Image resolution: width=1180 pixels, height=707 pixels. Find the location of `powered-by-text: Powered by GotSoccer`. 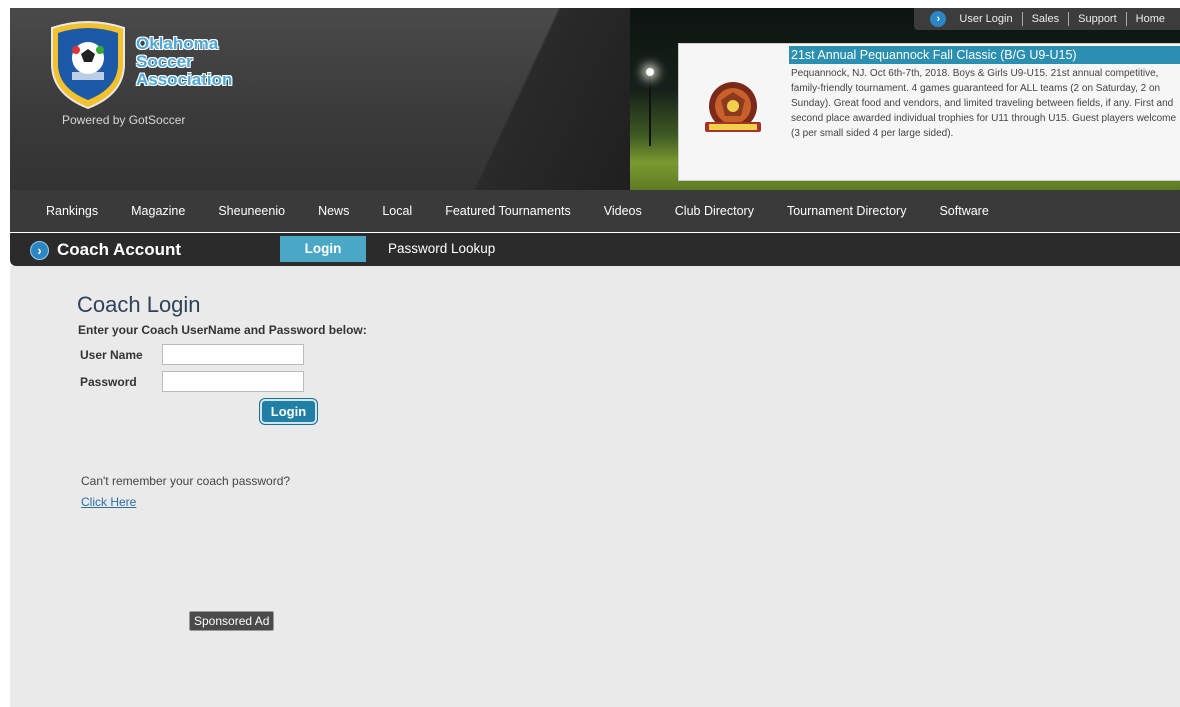

powered-by-text: Powered by GotSoccer is located at coordinates (124, 120).